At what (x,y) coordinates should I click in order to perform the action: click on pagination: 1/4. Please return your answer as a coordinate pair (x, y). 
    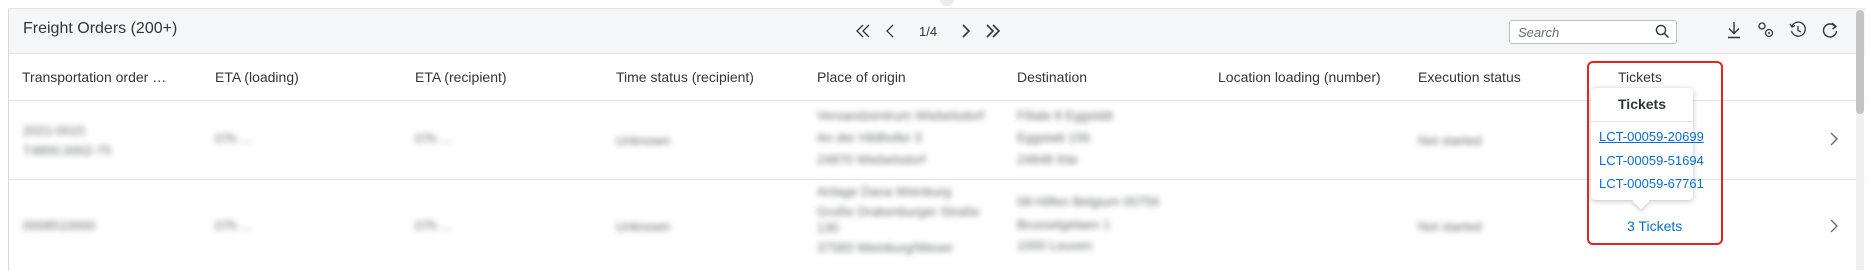
    Looking at the image, I should click on (928, 31).